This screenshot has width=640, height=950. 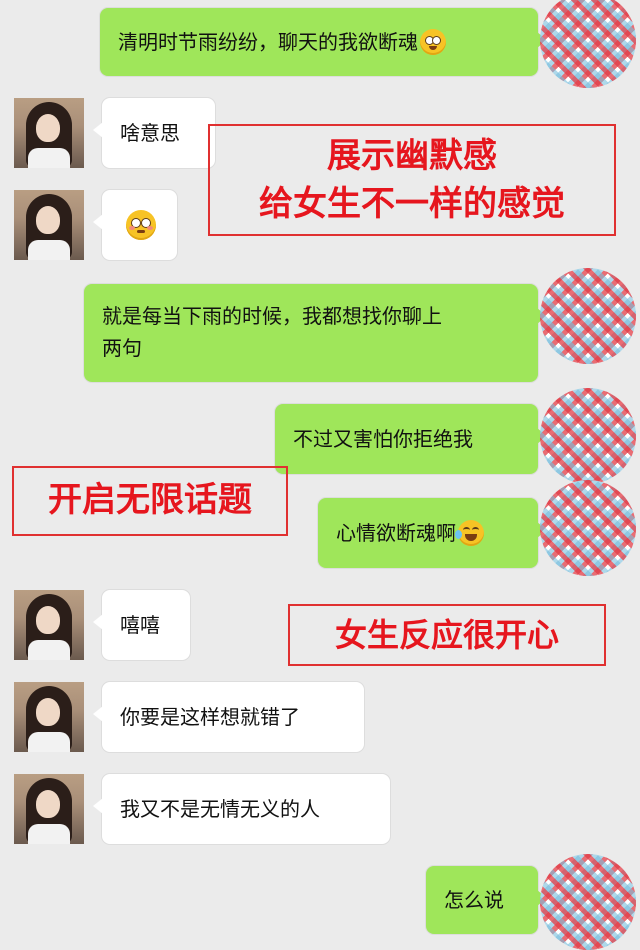 I want to click on smiling-sweat-emoji-icon, so click(x=433, y=42).